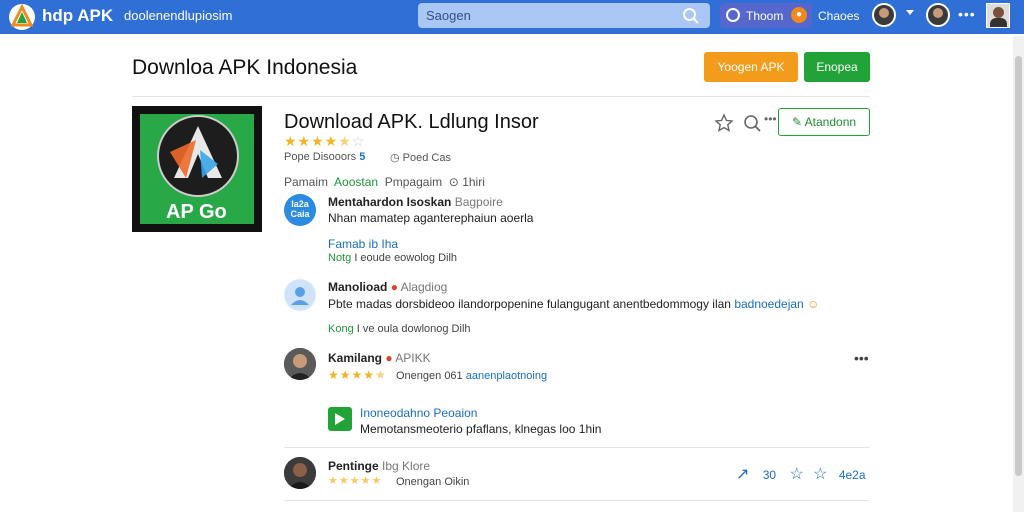 Image resolution: width=1024 pixels, height=512 pixels. What do you see at coordinates (998, 15) in the screenshot?
I see `account-avatar` at bounding box center [998, 15].